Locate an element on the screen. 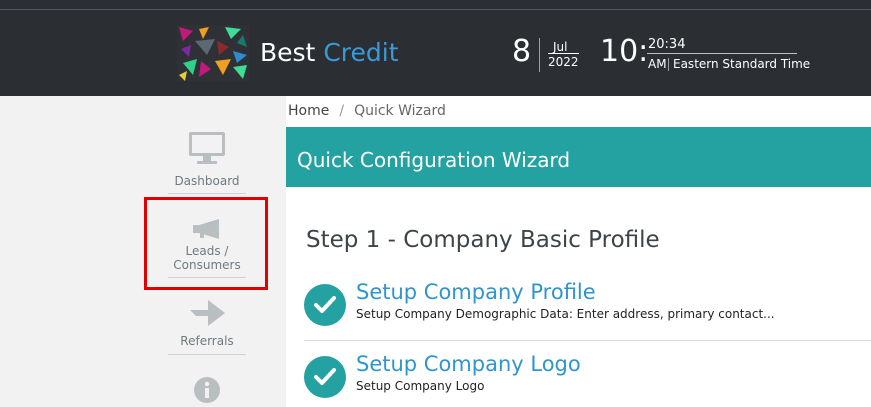  date-day: 8 is located at coordinates (522, 51).